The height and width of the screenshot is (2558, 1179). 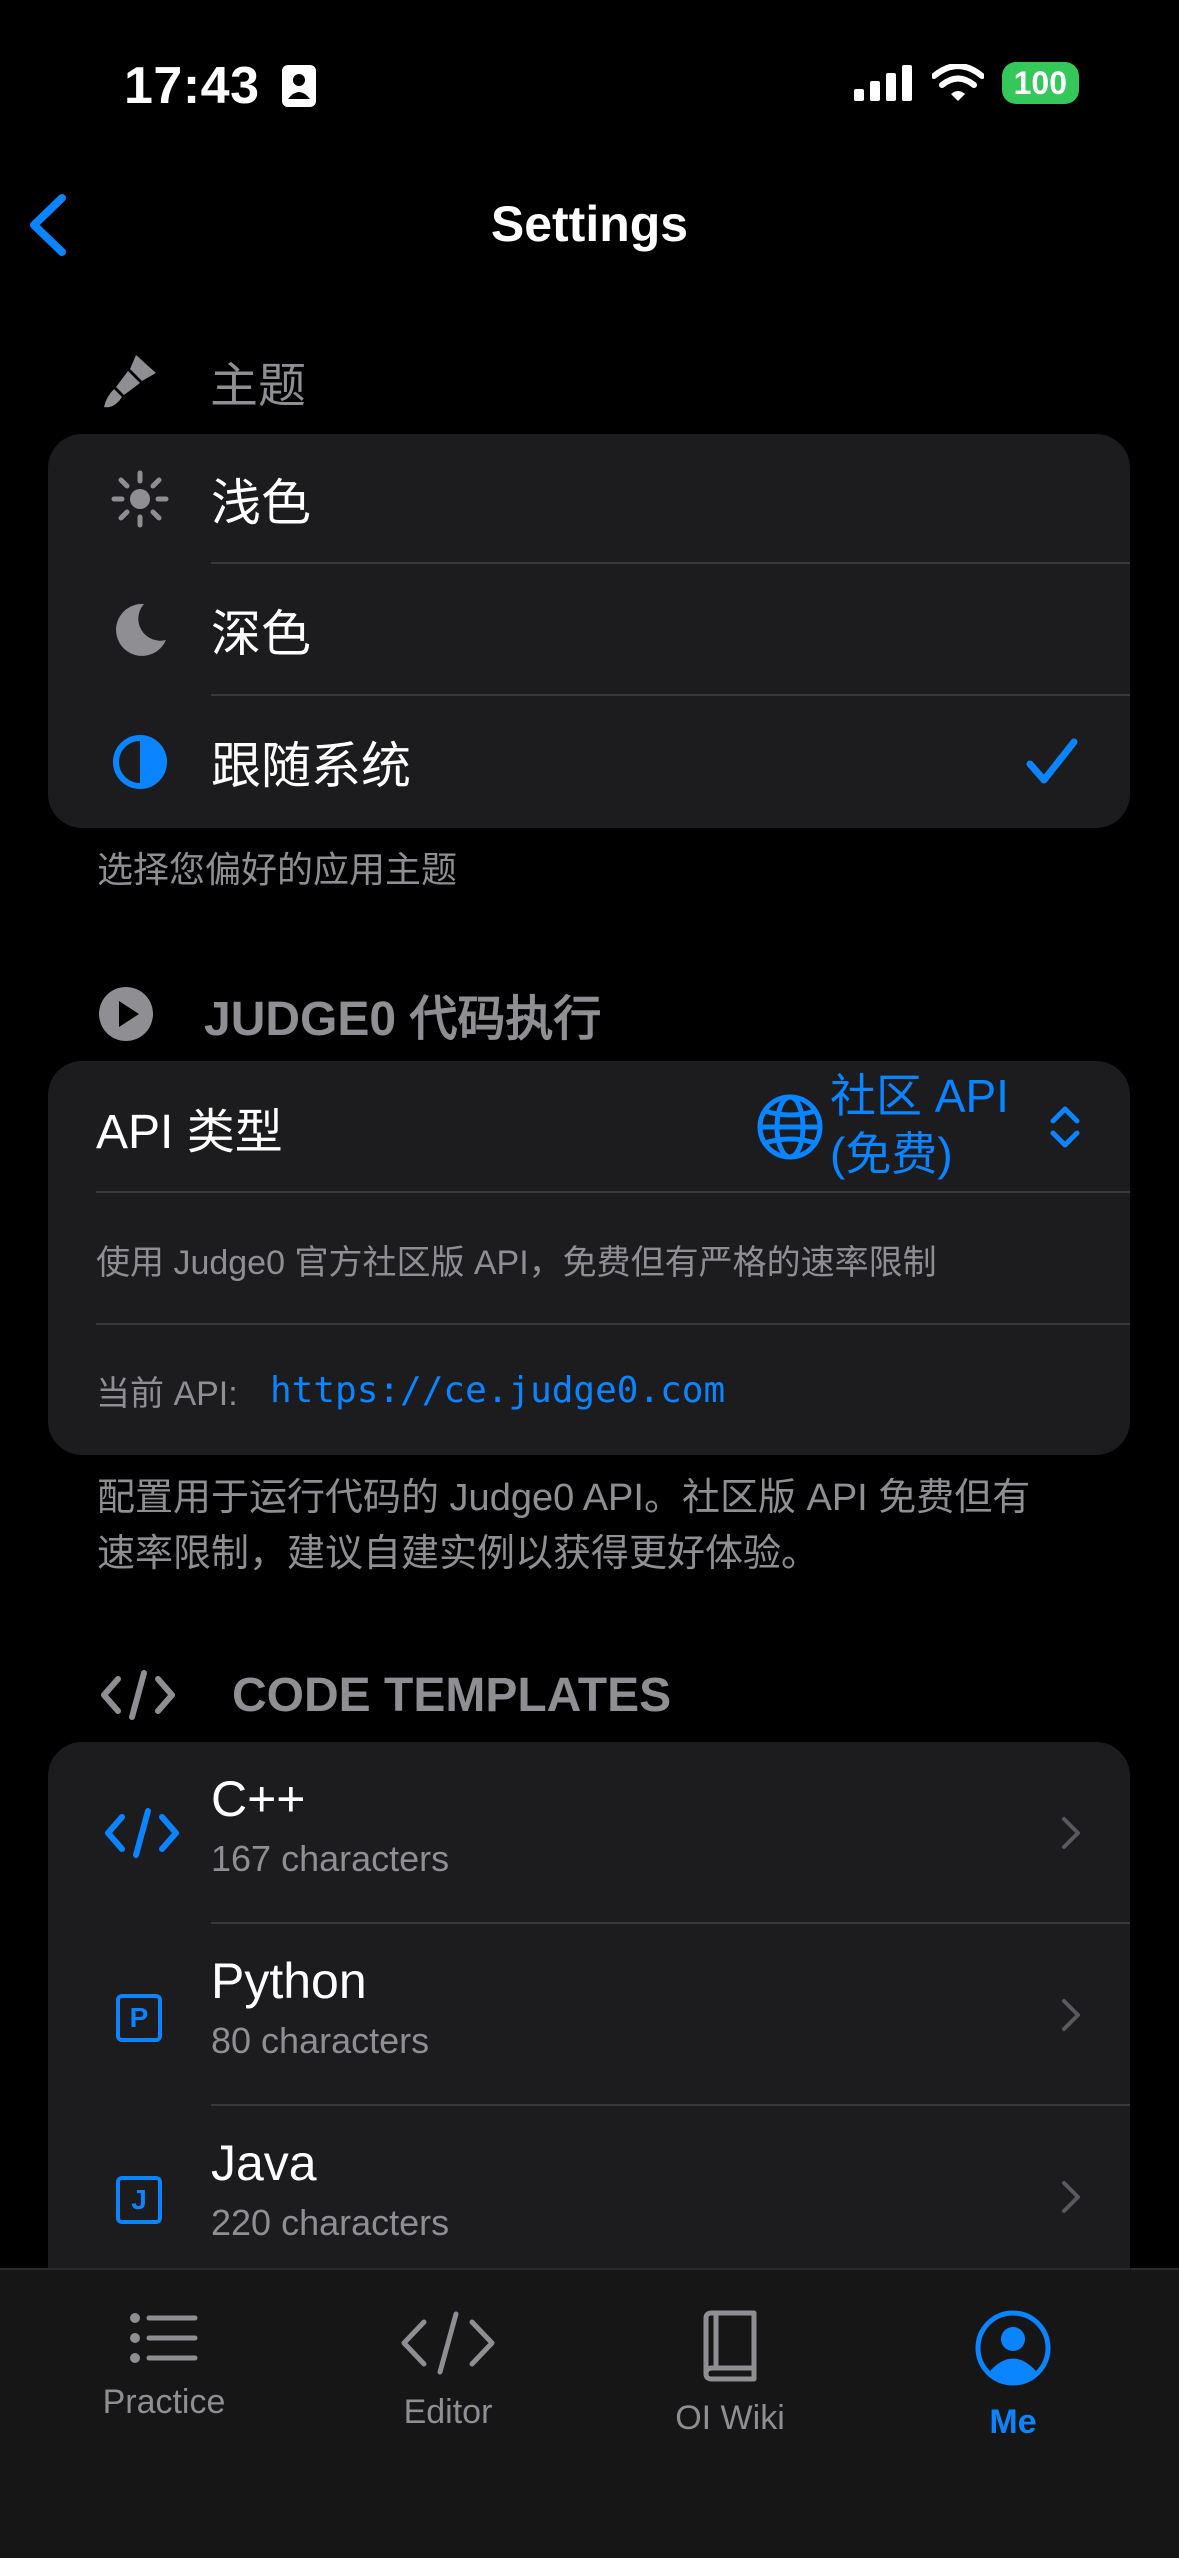 What do you see at coordinates (1013, 2422) in the screenshot?
I see `tab-label: Me` at bounding box center [1013, 2422].